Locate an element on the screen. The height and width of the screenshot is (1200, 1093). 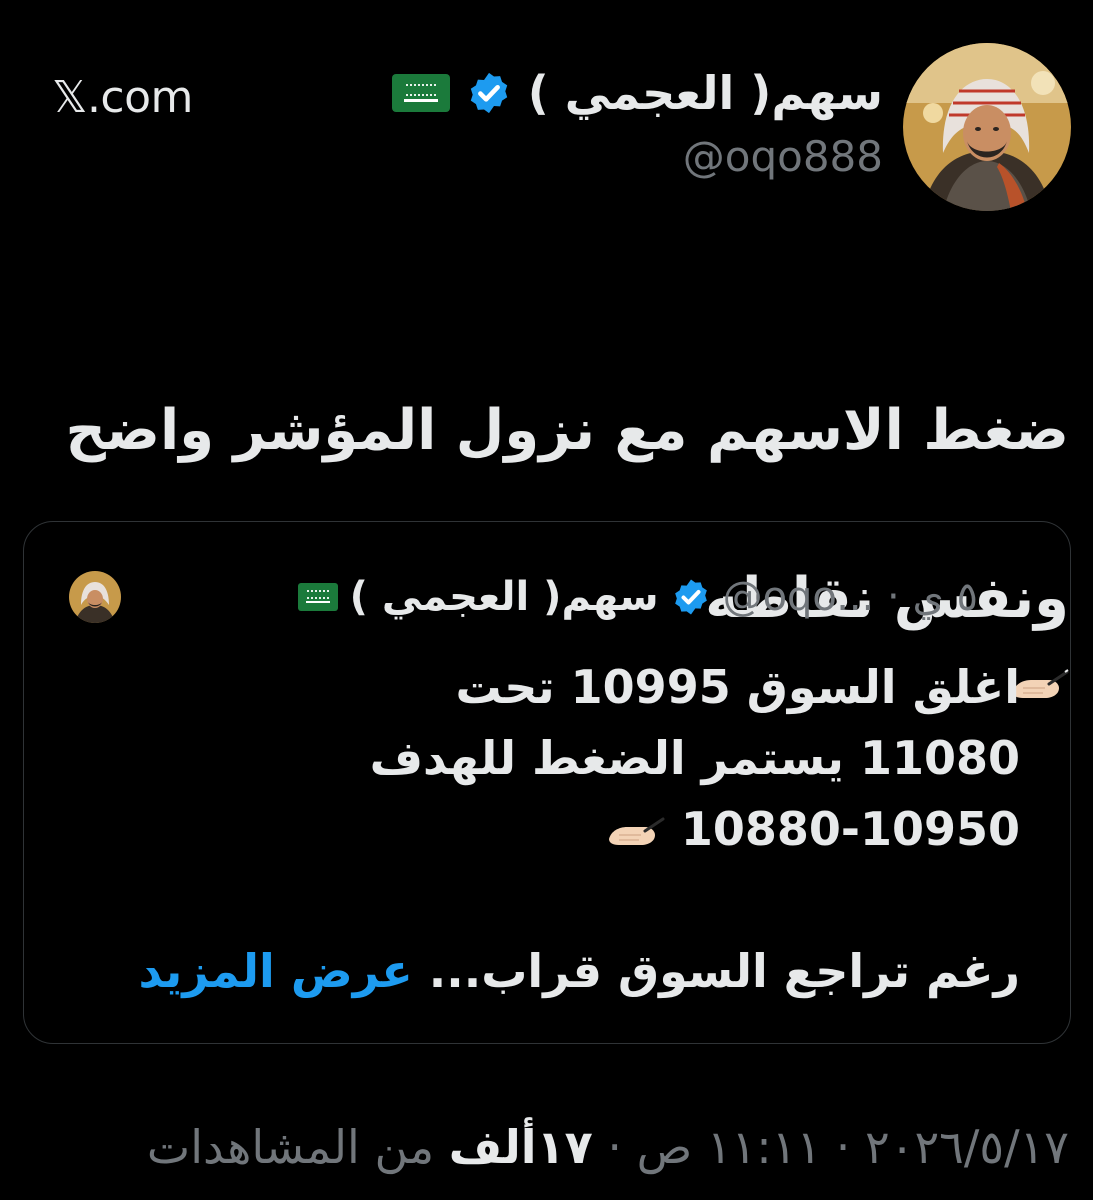
tweet-time: ١١:١١ ص is located at coordinates (729, 1147).